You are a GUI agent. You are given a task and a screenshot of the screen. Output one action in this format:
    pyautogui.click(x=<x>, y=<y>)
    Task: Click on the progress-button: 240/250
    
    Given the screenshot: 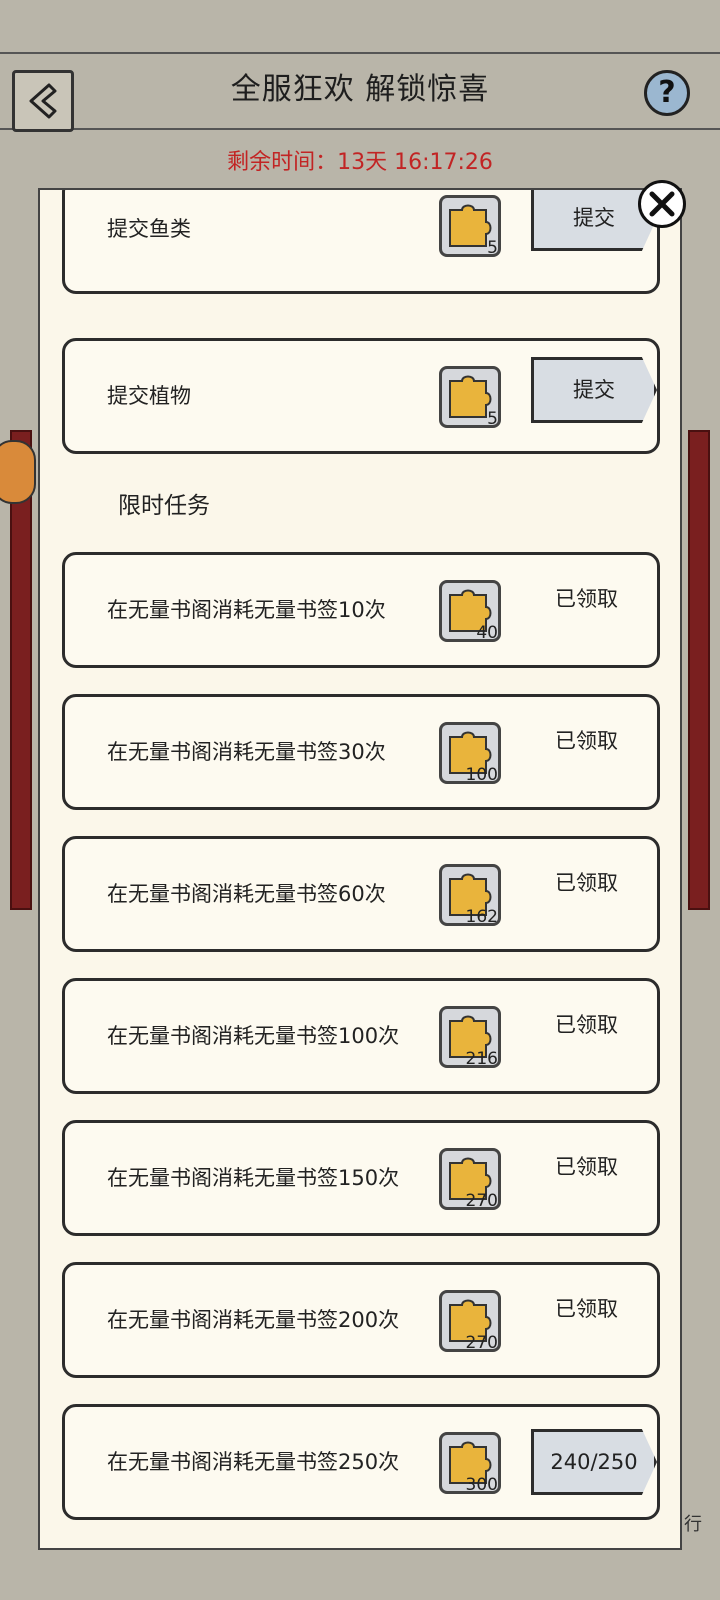 What is the action you would take?
    pyautogui.click(x=594, y=1462)
    